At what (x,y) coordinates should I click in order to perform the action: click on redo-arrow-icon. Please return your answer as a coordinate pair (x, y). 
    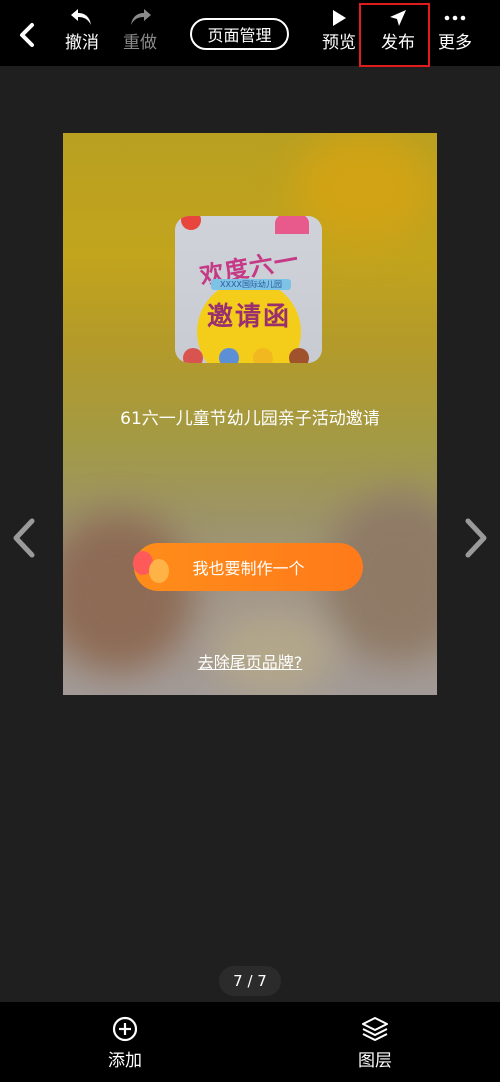
    Looking at the image, I should click on (141, 17).